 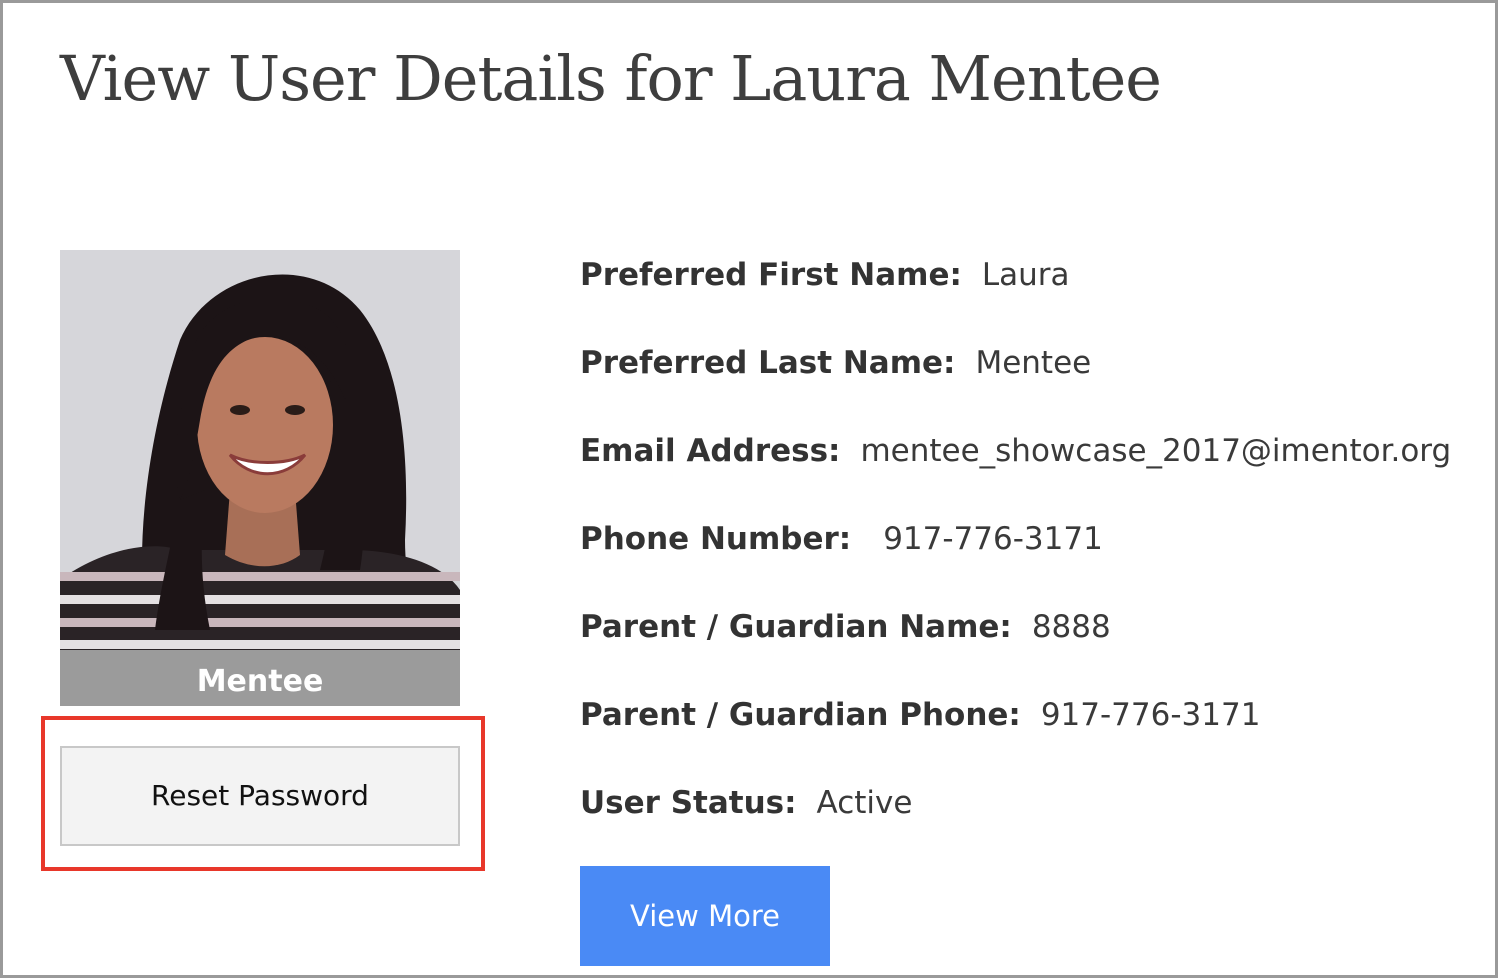 I want to click on detail-label: User Status:, so click(x=688, y=803).